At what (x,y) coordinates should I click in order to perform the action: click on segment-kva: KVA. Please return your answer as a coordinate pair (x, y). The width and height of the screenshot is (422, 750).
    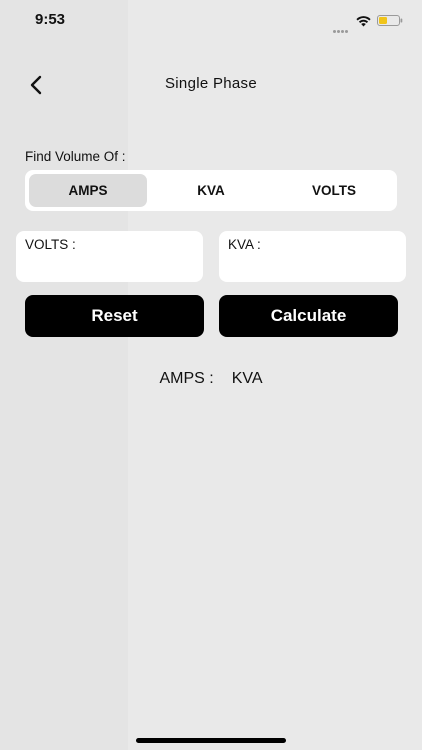
    Looking at the image, I should click on (211, 190).